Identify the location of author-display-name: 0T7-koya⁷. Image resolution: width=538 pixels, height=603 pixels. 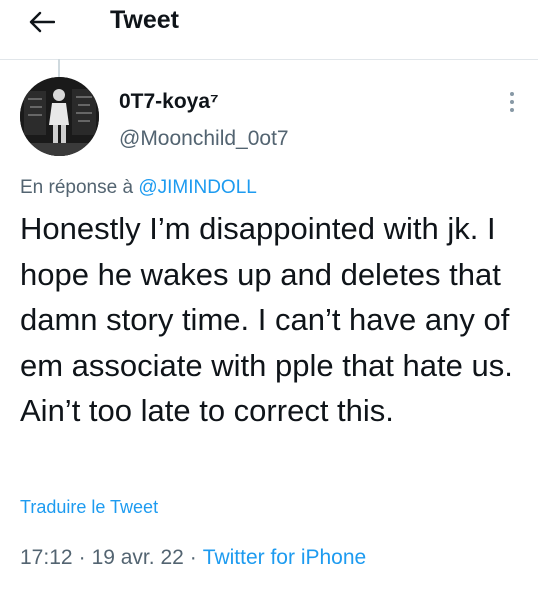
(169, 102).